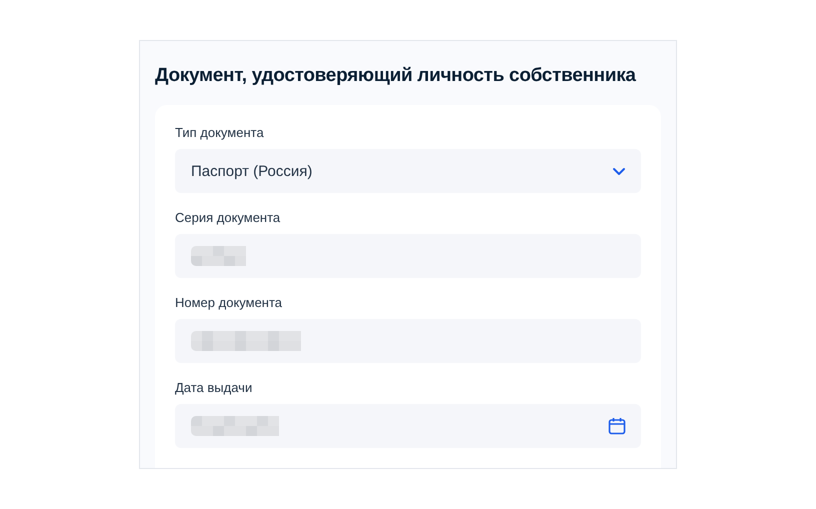  I want to click on chevron-down-icon, so click(619, 171).